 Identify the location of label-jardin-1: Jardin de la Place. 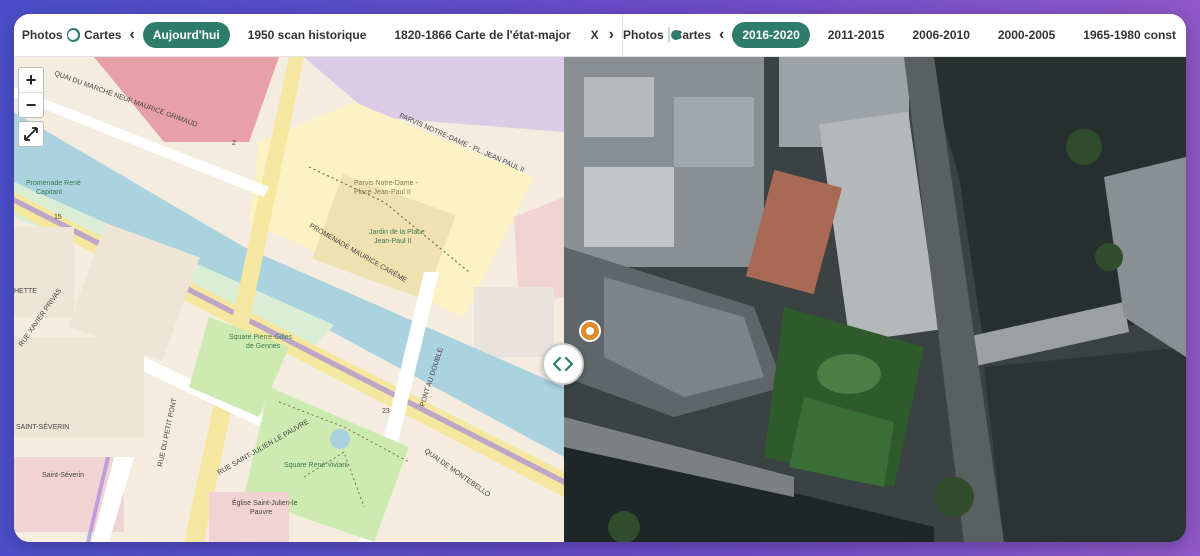
(397, 232).